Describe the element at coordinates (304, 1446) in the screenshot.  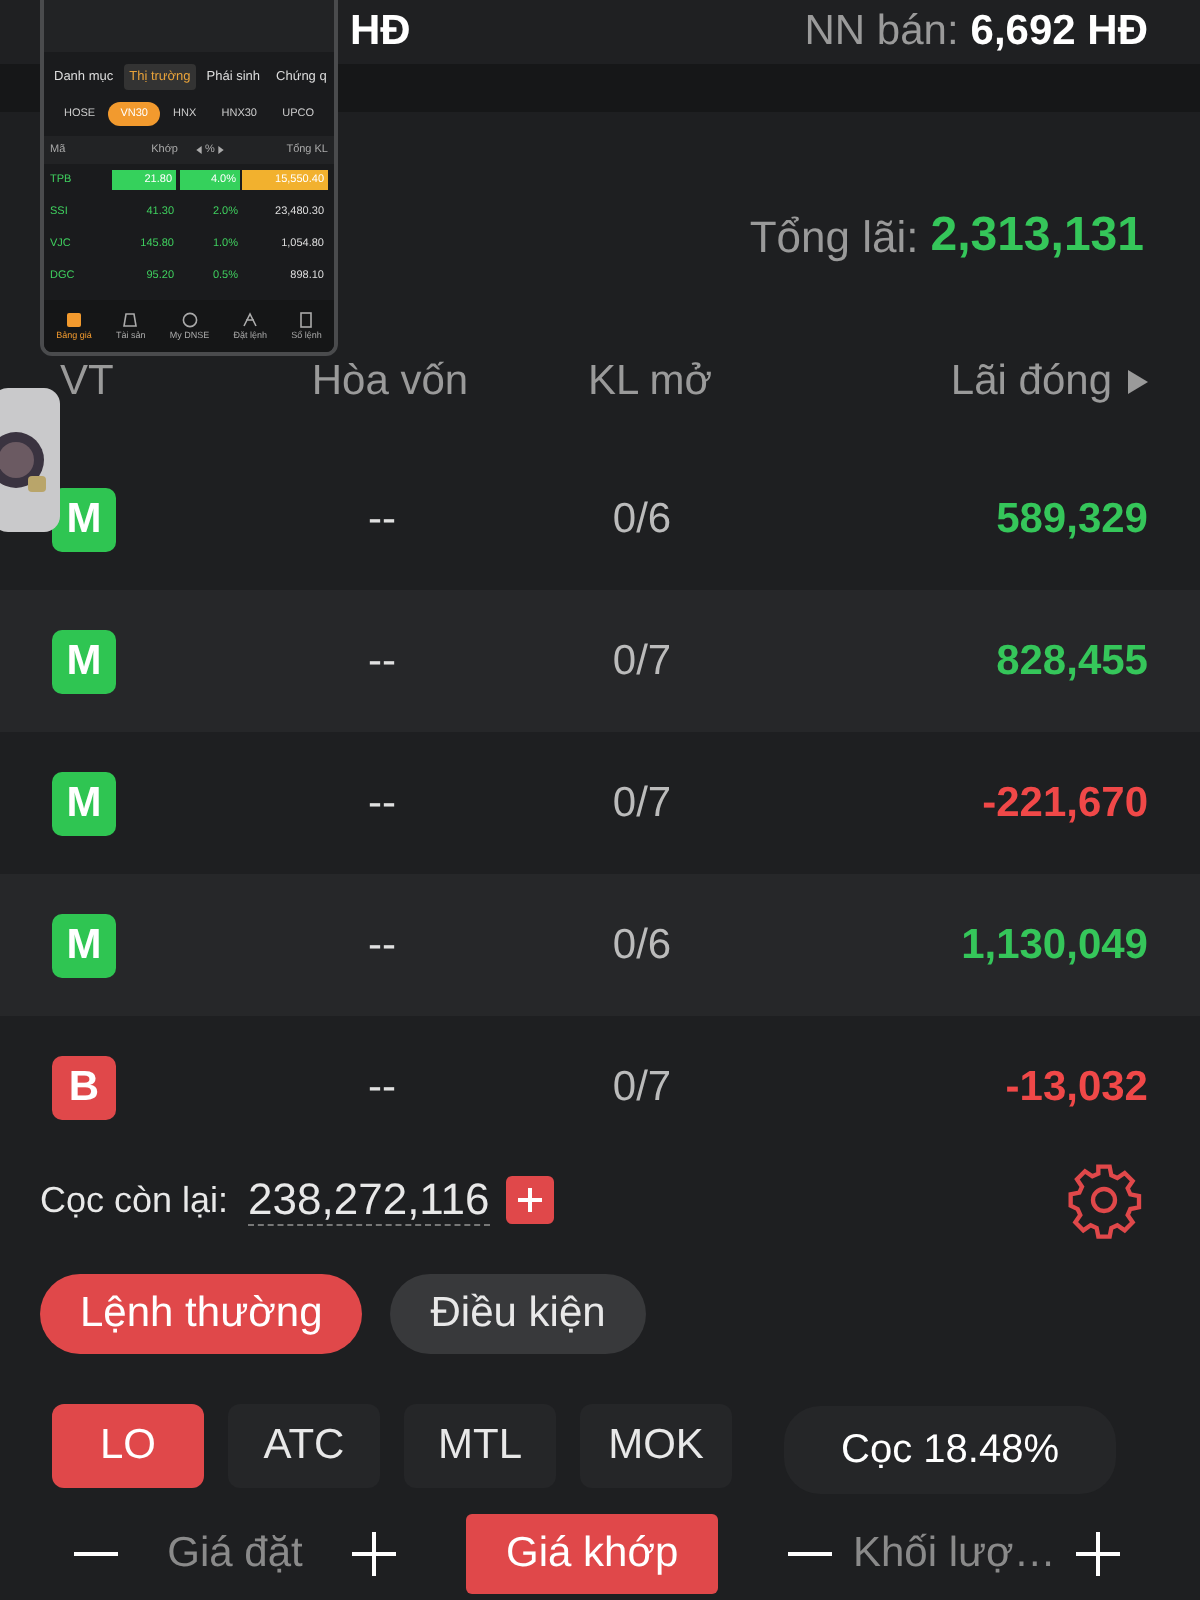
I see `order-type-button: ATC` at that location.